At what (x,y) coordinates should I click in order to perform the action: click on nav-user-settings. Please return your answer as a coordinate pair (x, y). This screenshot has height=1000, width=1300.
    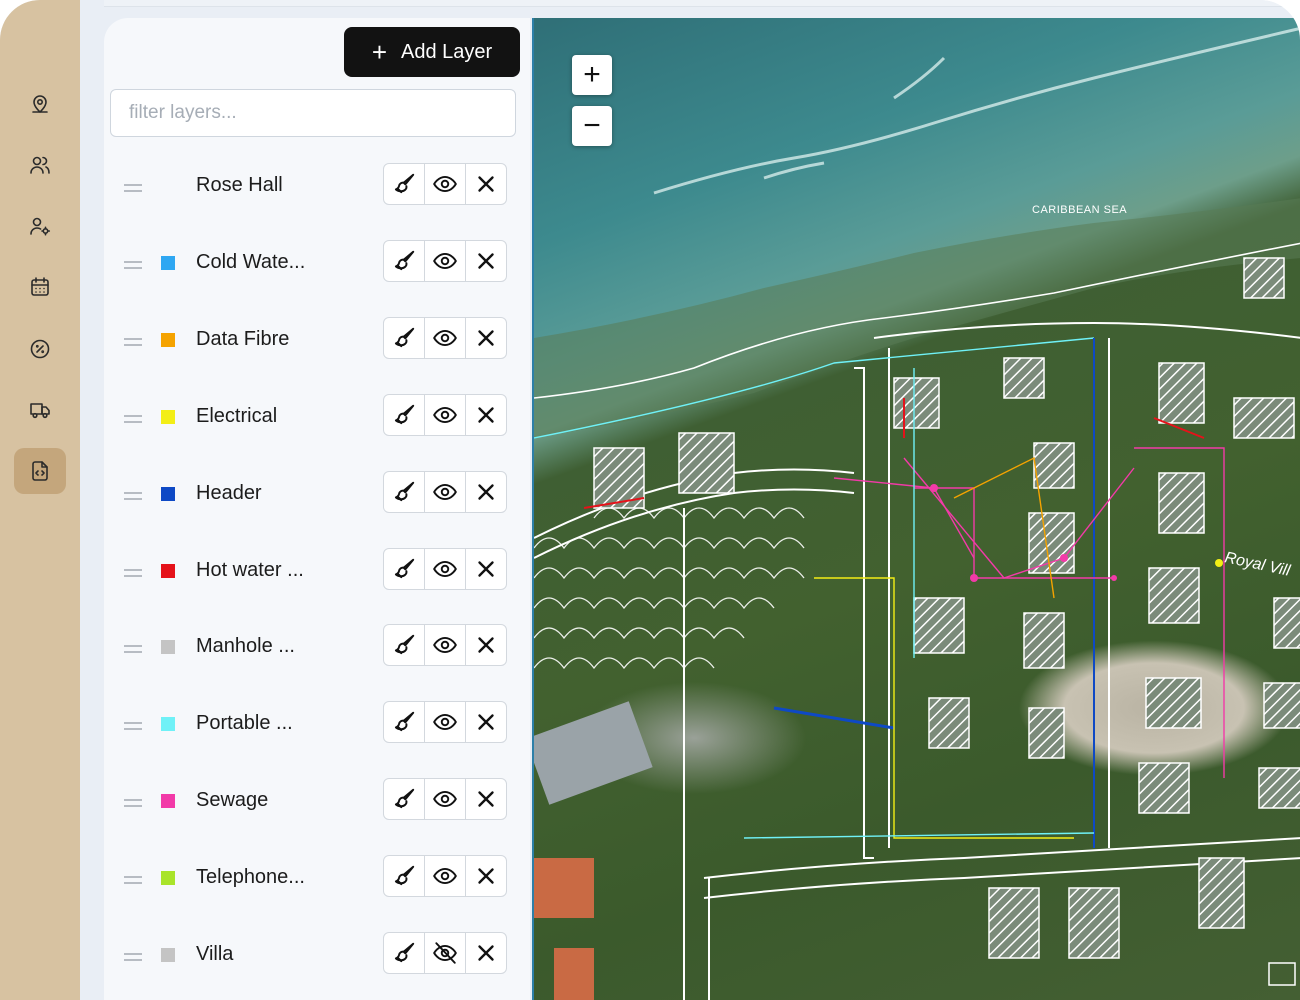
    Looking at the image, I should click on (40, 226).